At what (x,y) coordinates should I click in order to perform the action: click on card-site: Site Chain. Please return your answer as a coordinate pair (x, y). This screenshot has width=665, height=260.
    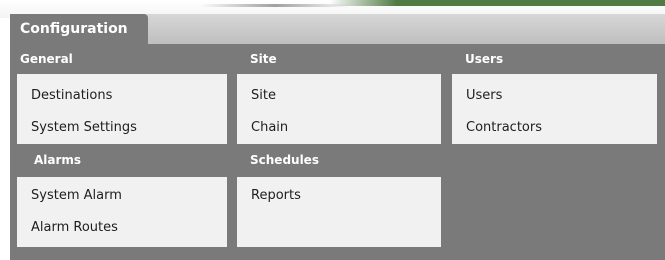
    Looking at the image, I should click on (339, 109).